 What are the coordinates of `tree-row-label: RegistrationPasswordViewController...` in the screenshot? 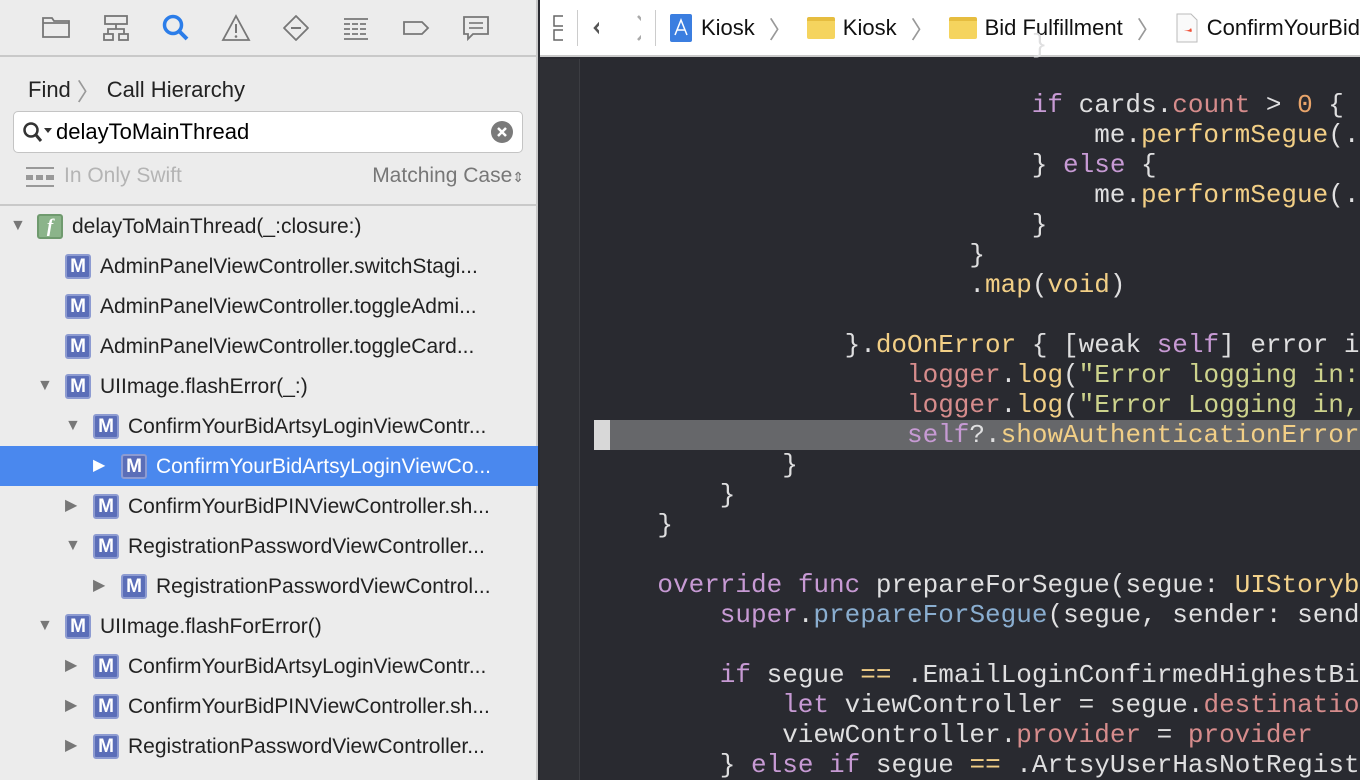 It's located at (306, 746).